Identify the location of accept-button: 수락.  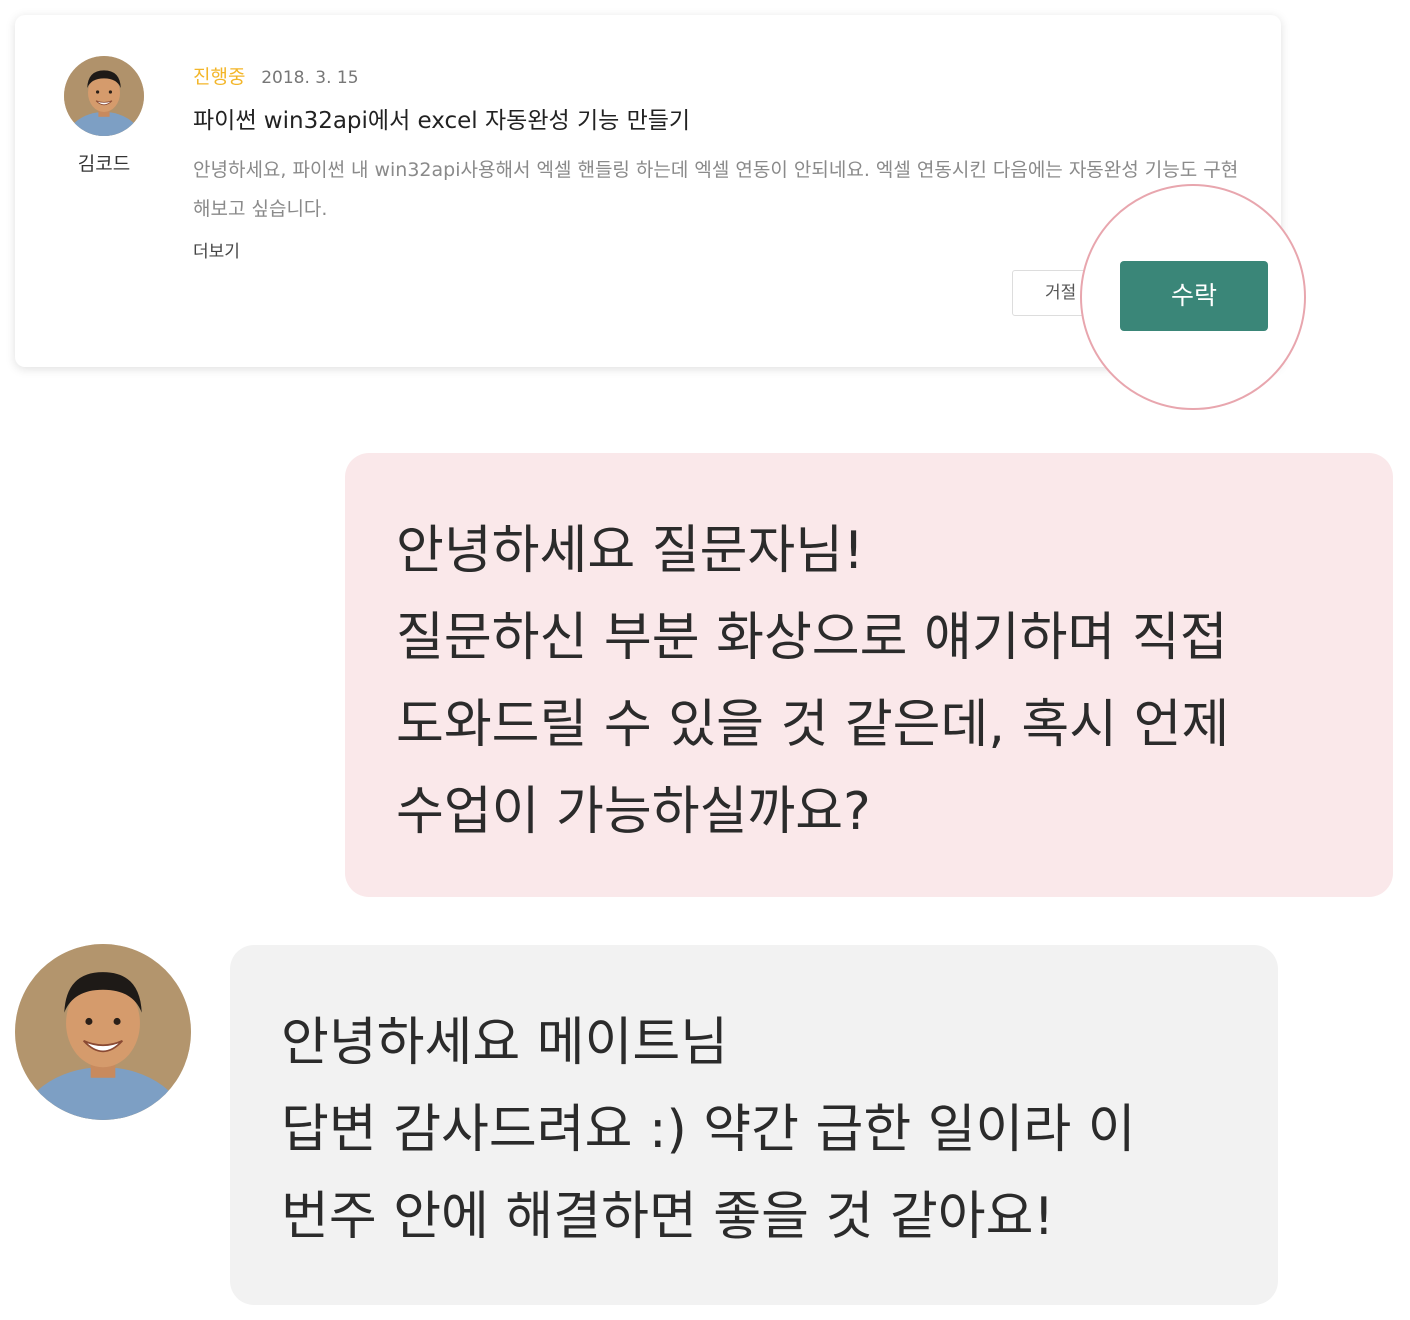
(1194, 296).